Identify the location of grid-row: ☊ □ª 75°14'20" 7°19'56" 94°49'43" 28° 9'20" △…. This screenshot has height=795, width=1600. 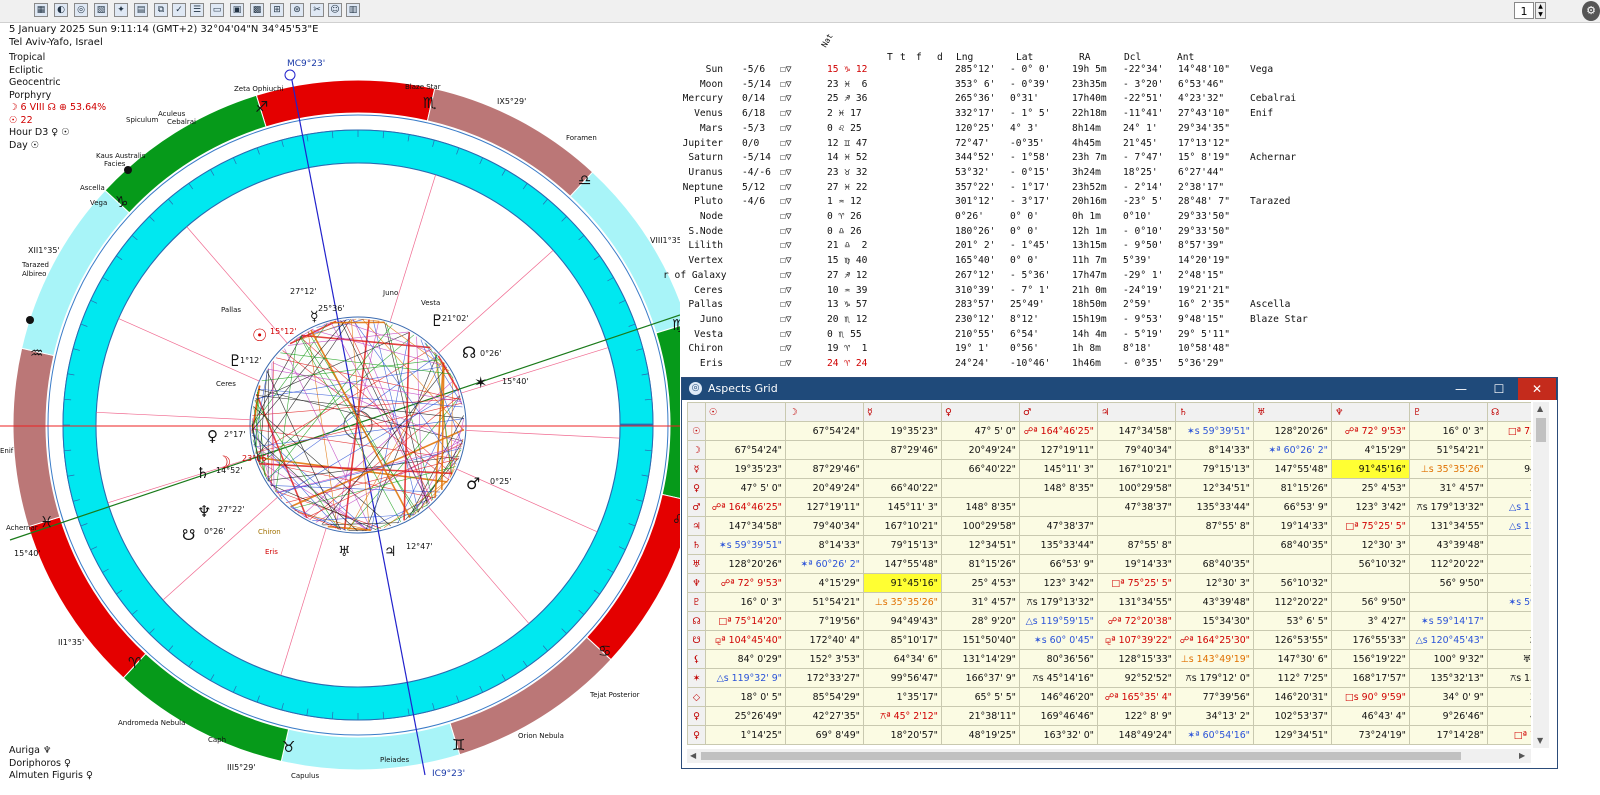
(1109, 621).